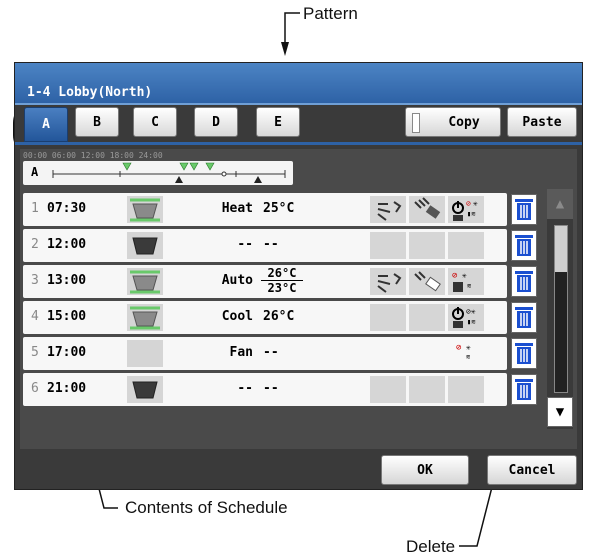 The width and height of the screenshot is (599, 559). What do you see at coordinates (97, 122) in the screenshot?
I see `tab-pattern-b: B` at bounding box center [97, 122].